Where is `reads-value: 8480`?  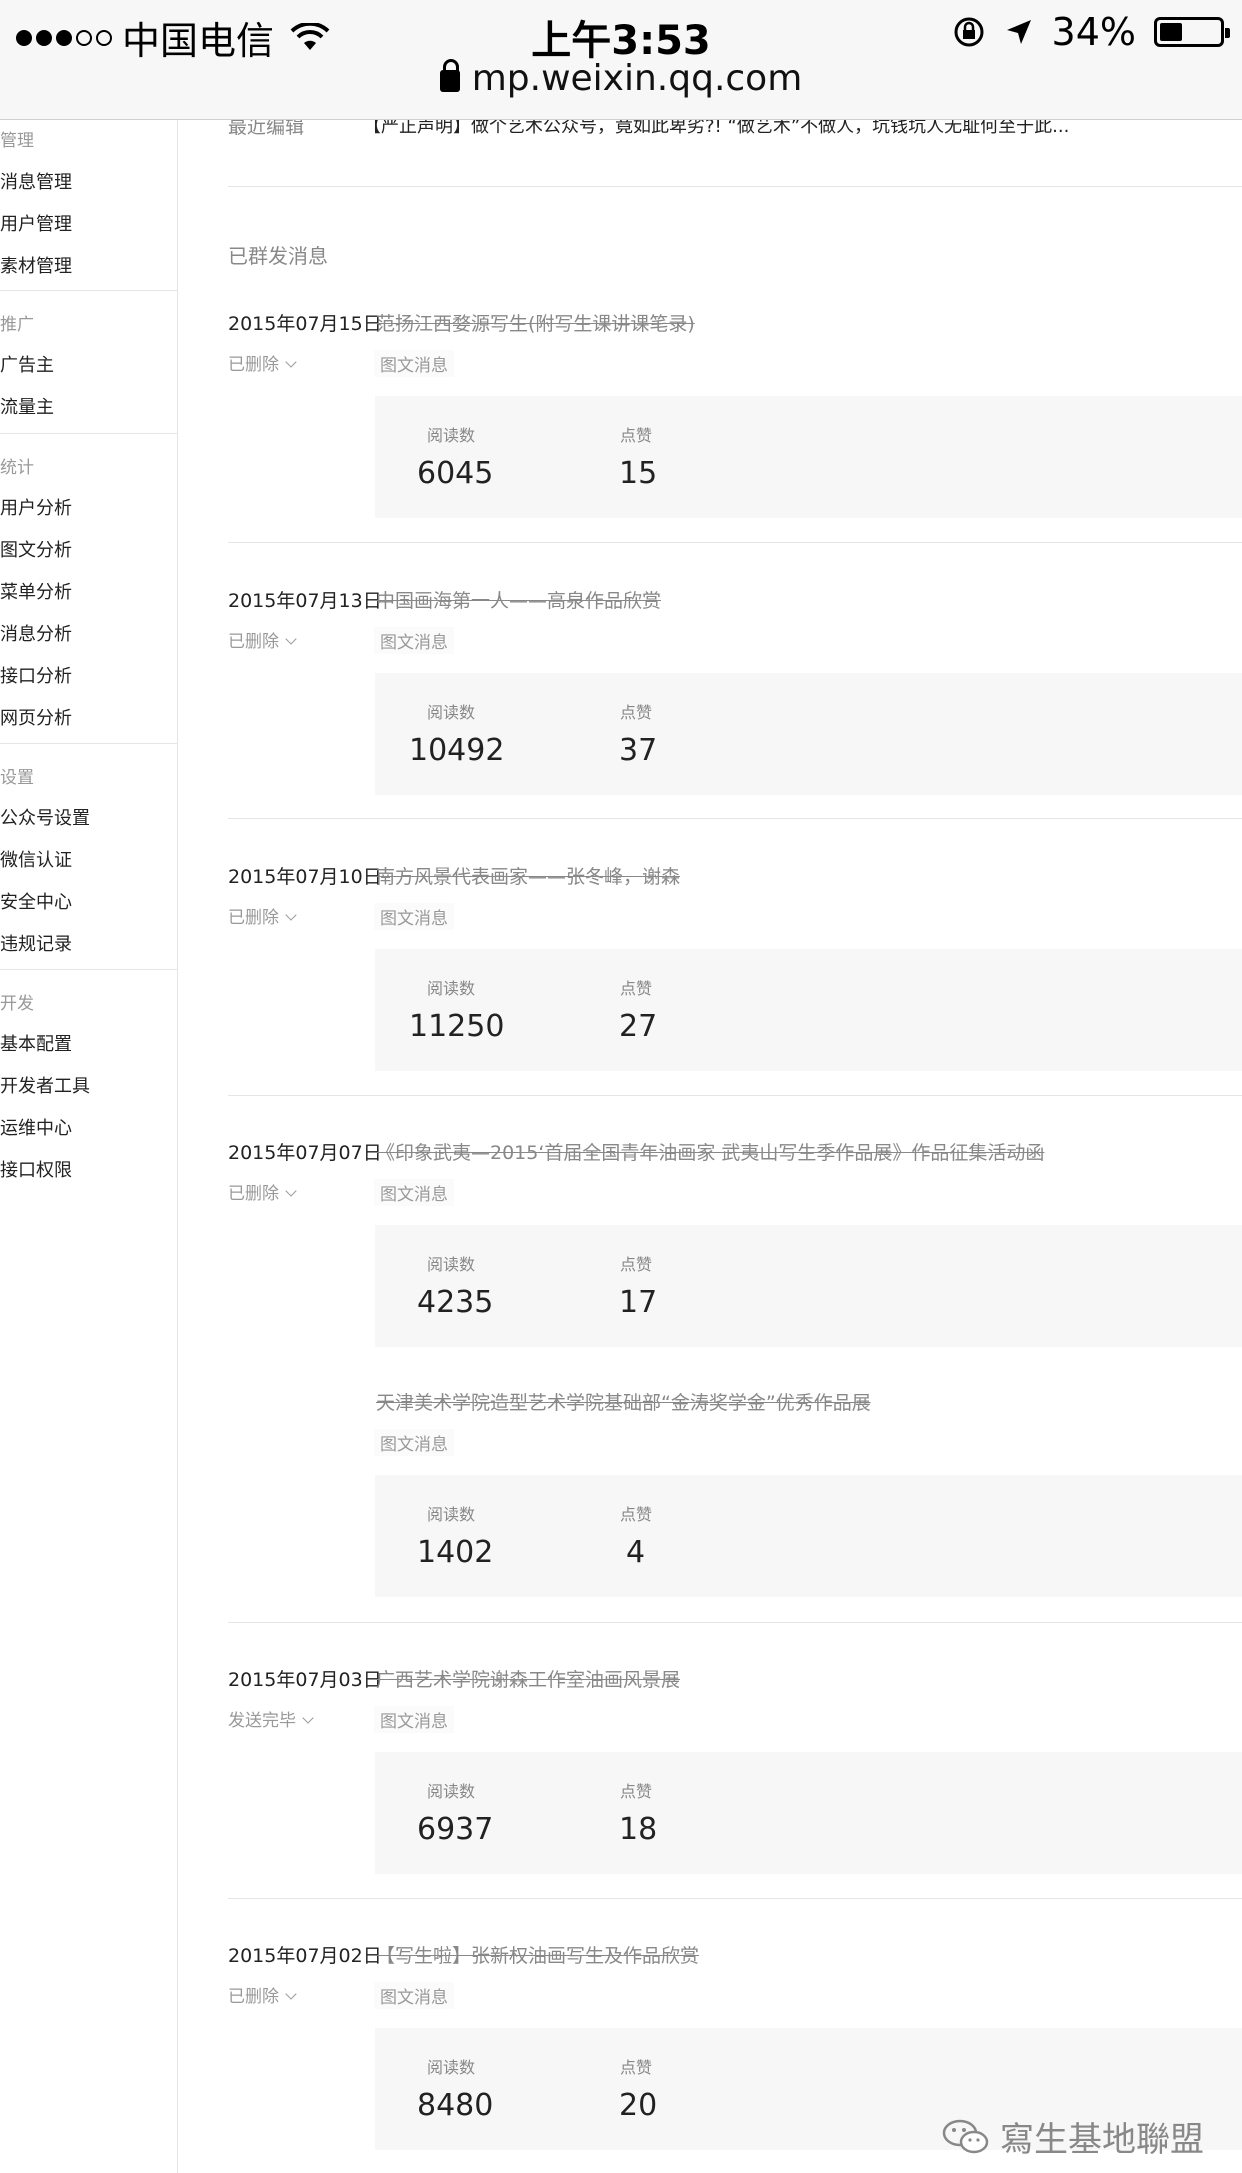
reads-value: 8480 is located at coordinates (455, 2105).